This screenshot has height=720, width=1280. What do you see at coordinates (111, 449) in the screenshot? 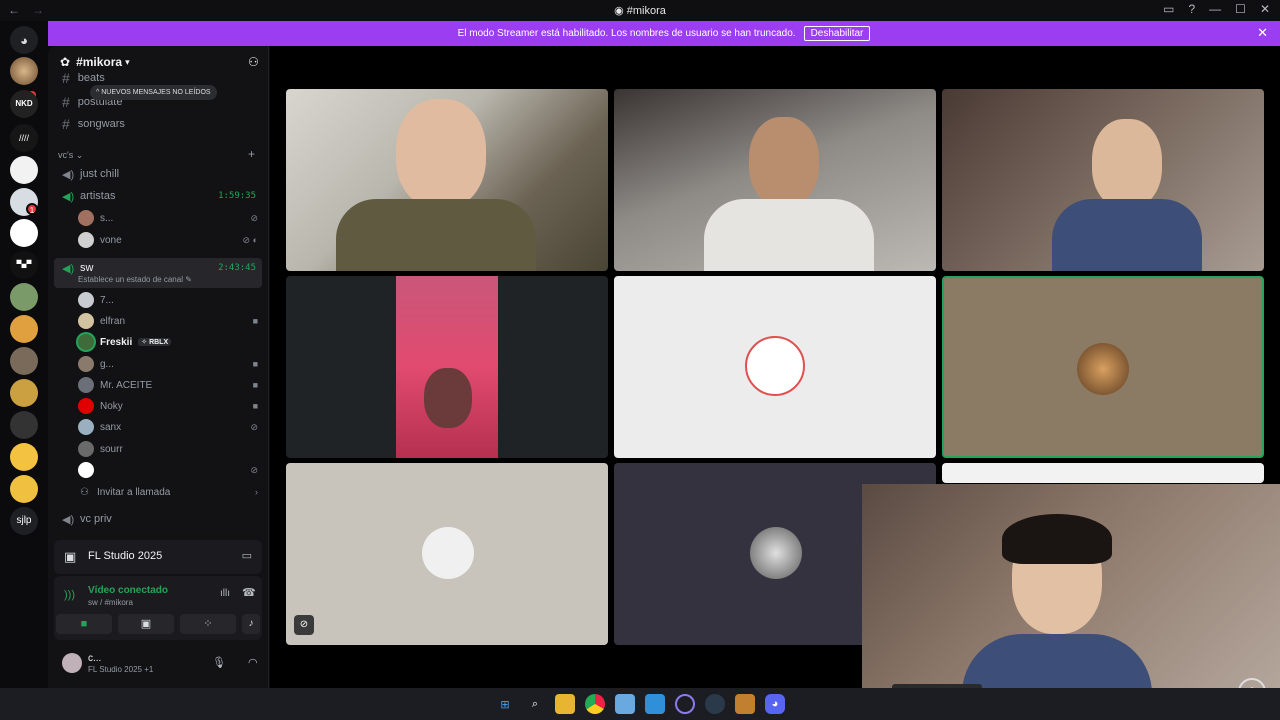
I see `member-name: sourr` at bounding box center [111, 449].